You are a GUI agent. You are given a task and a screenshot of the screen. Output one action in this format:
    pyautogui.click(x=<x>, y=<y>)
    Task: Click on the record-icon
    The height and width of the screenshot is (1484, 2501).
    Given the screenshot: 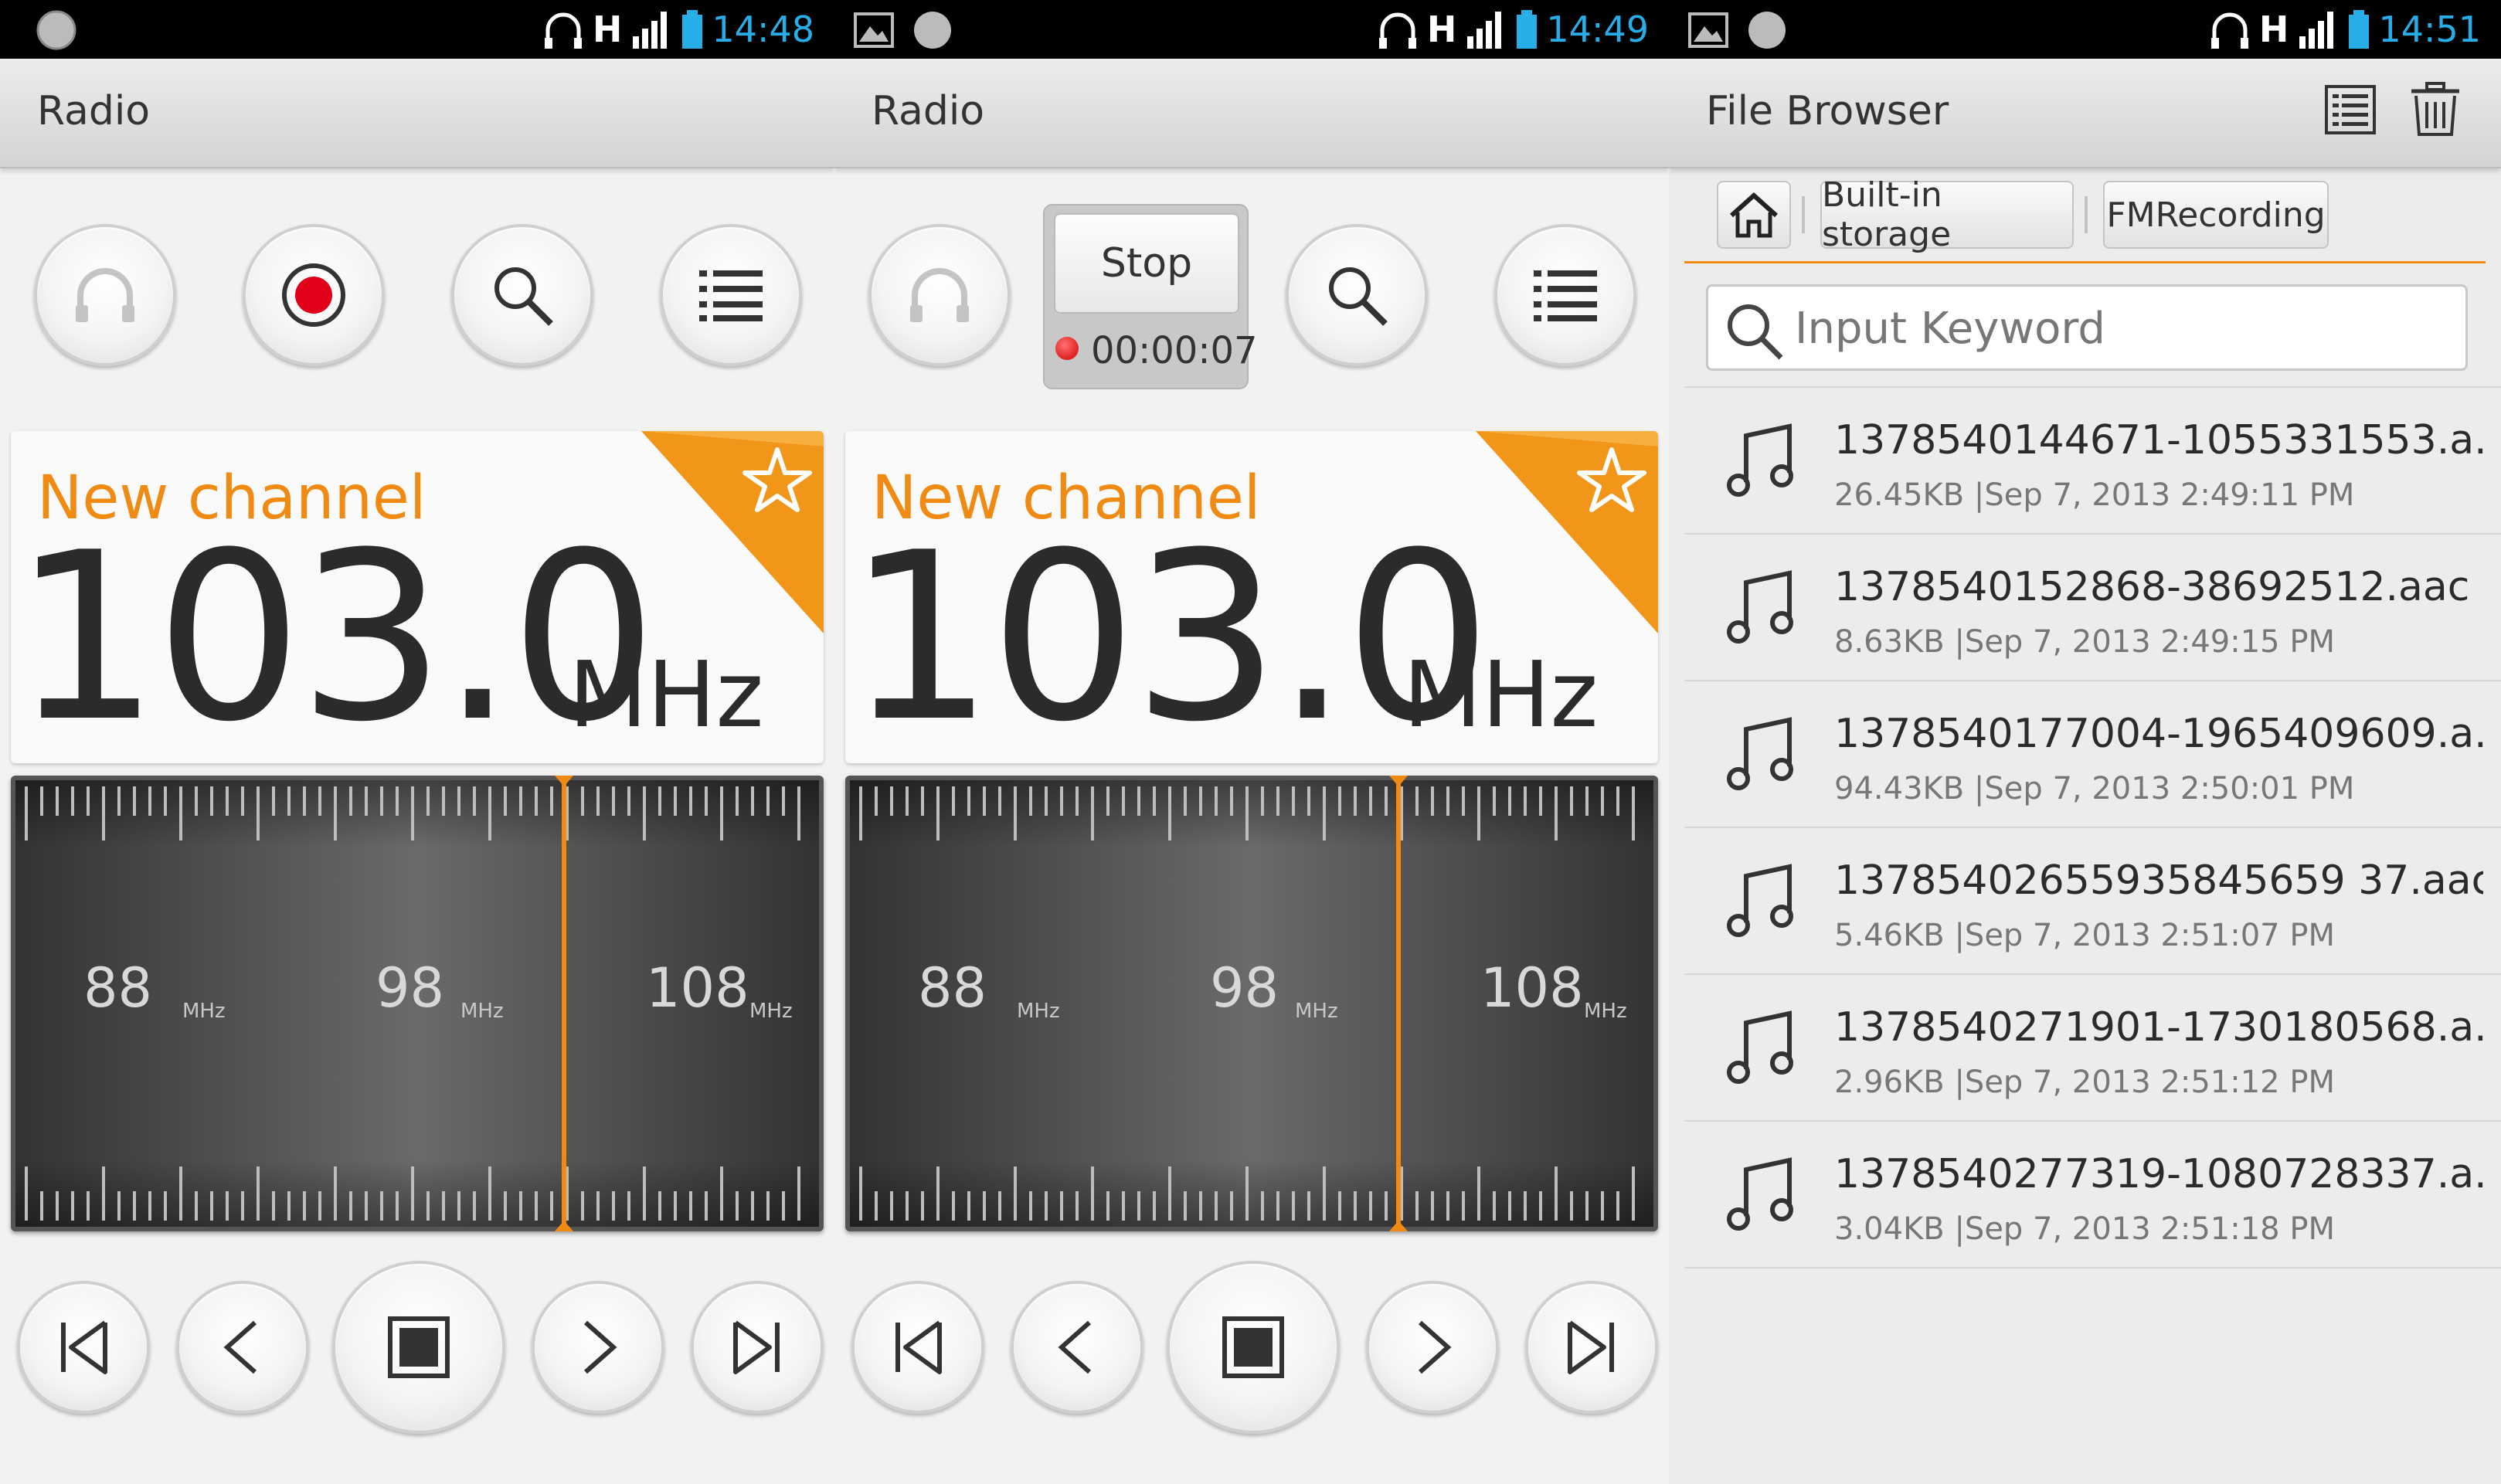 What is the action you would take?
    pyautogui.click(x=314, y=295)
    